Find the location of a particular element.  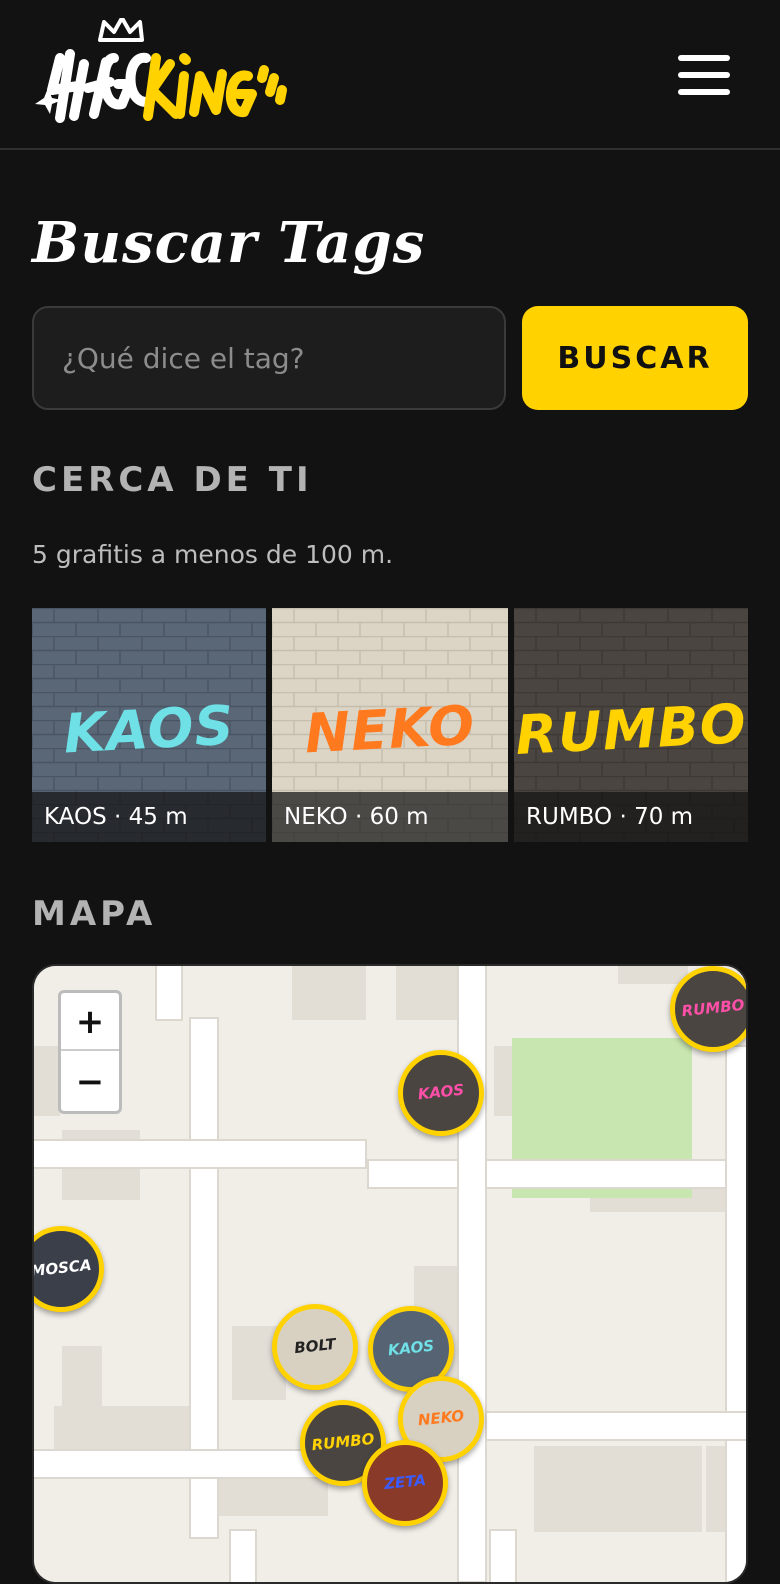

map-marker-rumbo: RUMBO is located at coordinates (708, 1009).